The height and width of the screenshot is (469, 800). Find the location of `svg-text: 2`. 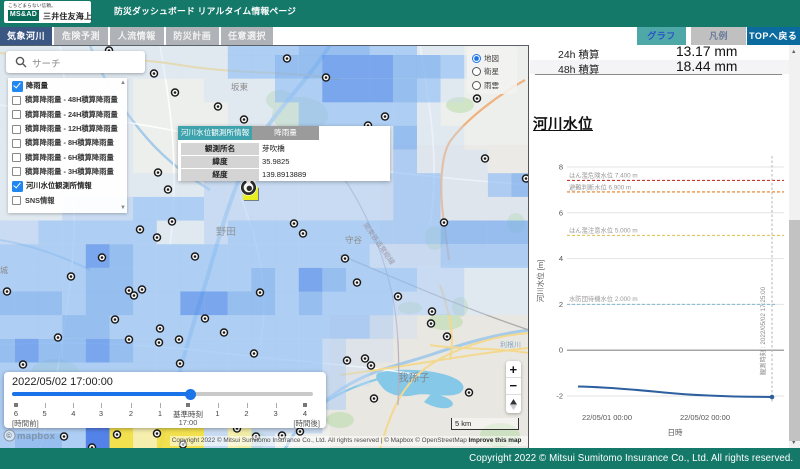

svg-text: 2 is located at coordinates (561, 304).